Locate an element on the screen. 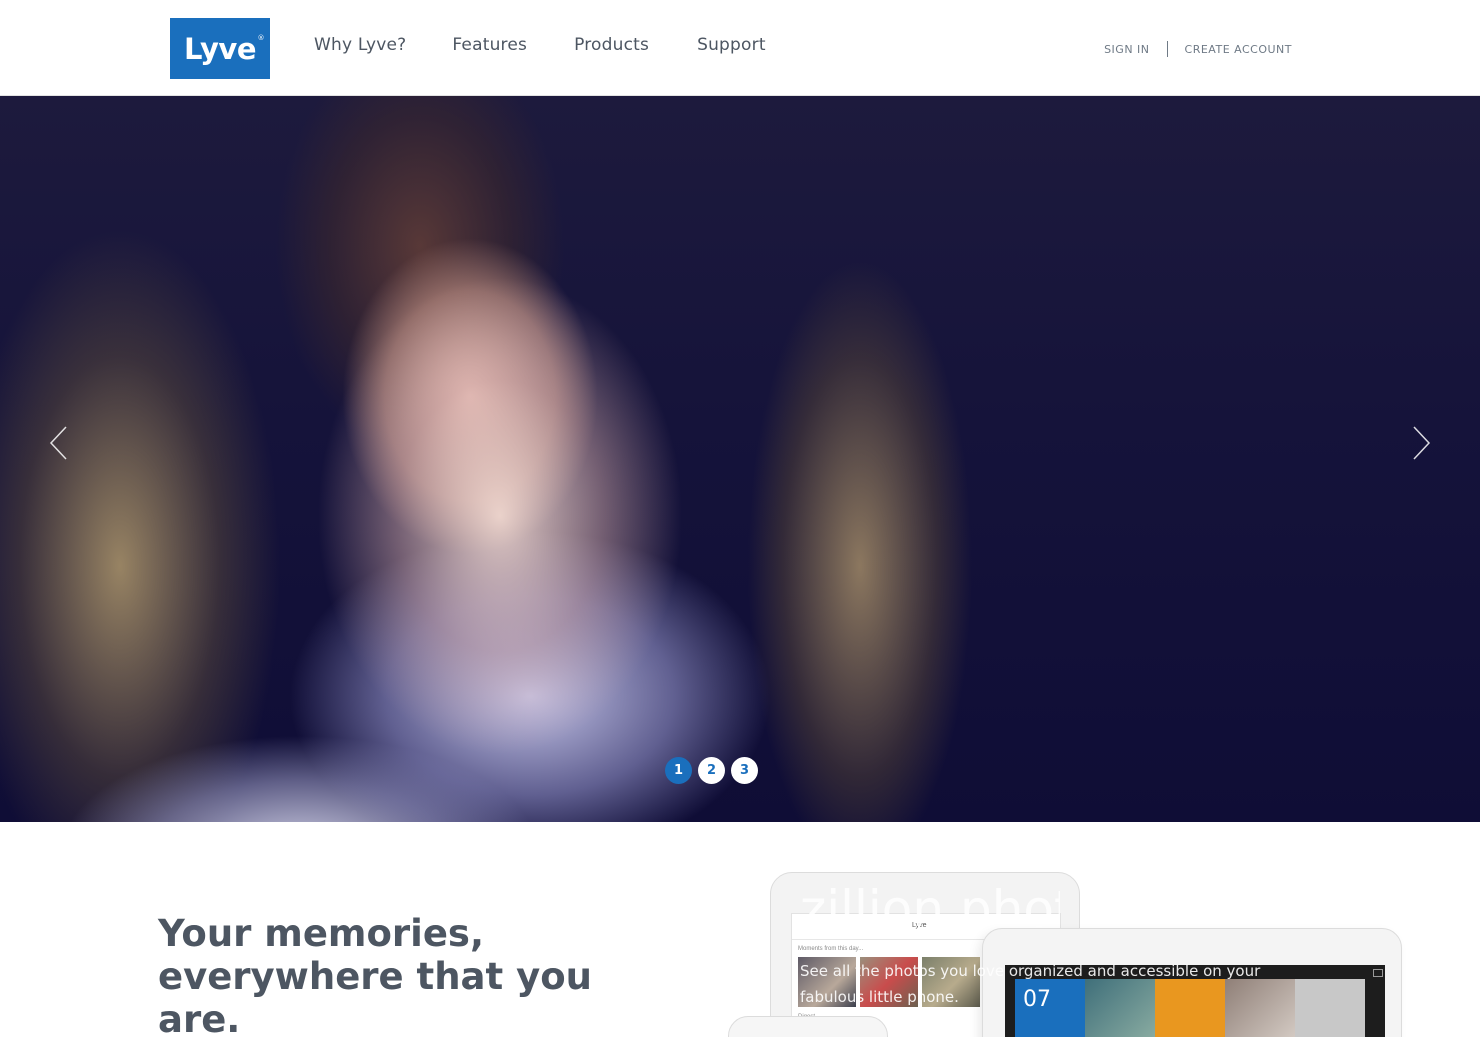 This screenshot has width=1480, height=1041. phone-mockup is located at coordinates (808, 1026).